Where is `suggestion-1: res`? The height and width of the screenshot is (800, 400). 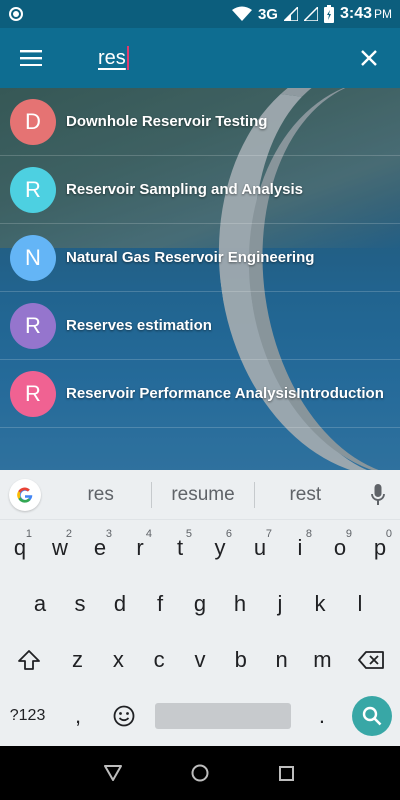
suggestion-1: res is located at coordinates (100, 495).